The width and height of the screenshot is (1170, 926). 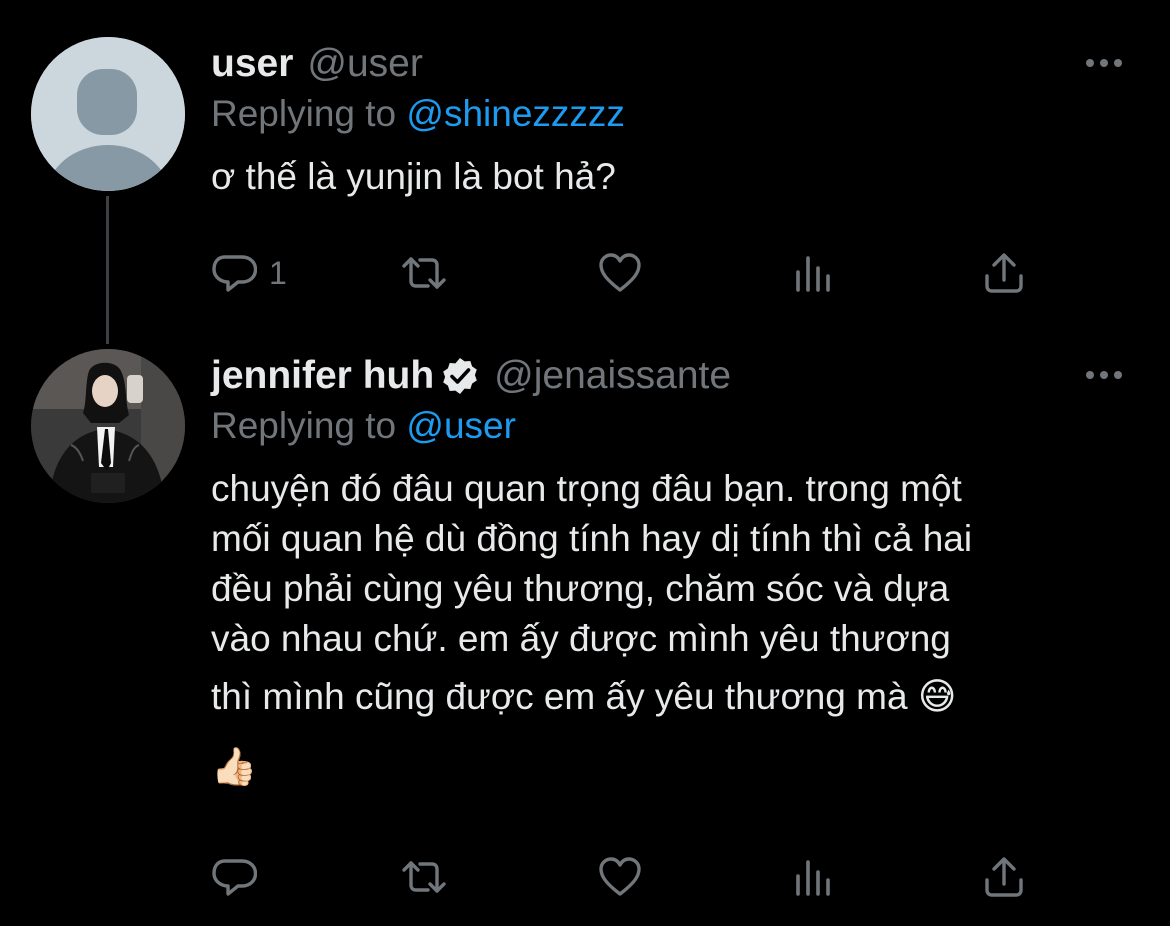 I want to click on verified-badge-icon, so click(x=460, y=376).